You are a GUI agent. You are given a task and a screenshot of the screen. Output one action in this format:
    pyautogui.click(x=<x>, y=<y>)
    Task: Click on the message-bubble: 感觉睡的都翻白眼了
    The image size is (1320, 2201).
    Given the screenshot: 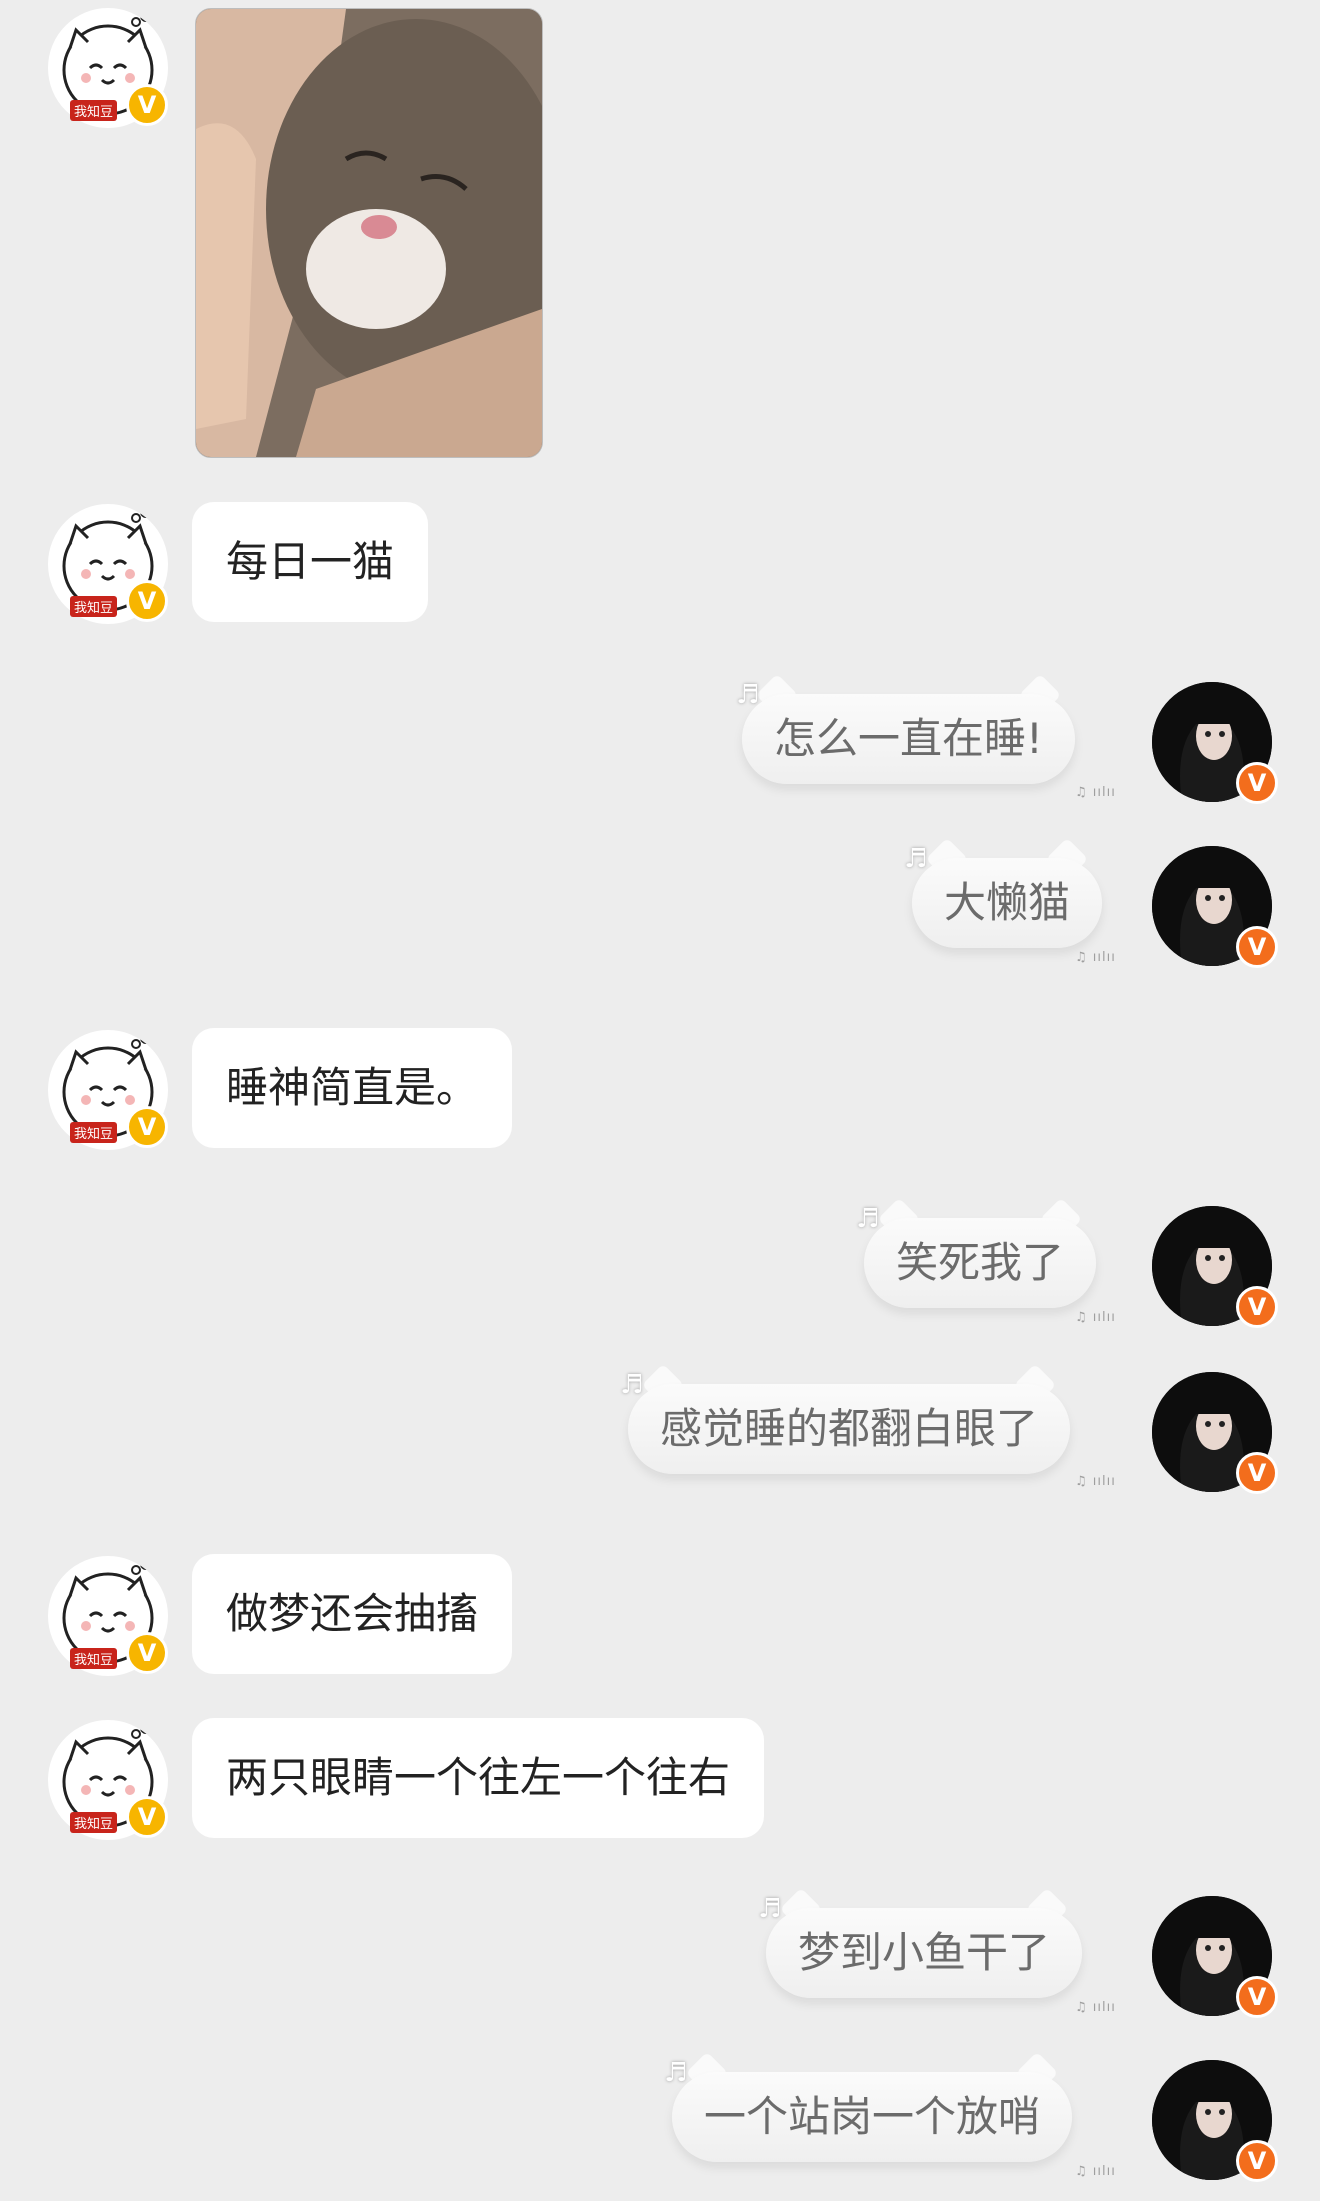 What is the action you would take?
    pyautogui.click(x=849, y=1429)
    